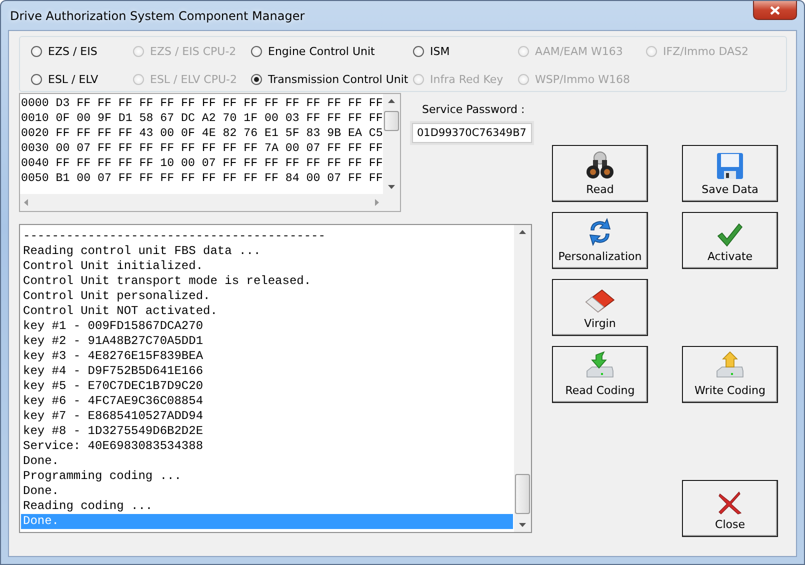 The width and height of the screenshot is (805, 565). Describe the element at coordinates (730, 374) in the screenshot. I see `action-button: Write Coding` at that location.